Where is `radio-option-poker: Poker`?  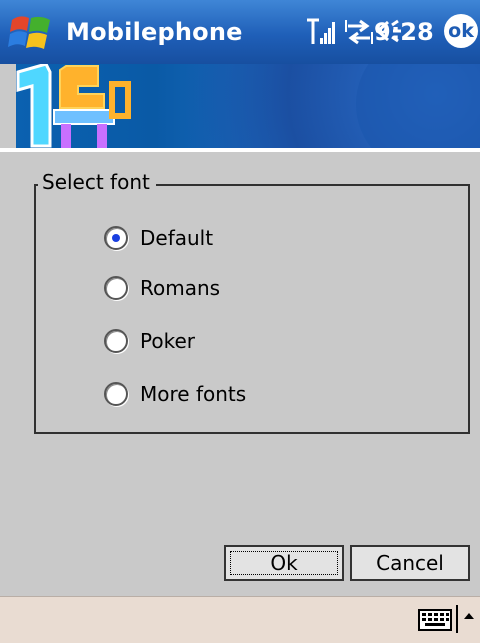 radio-option-poker: Poker is located at coordinates (149, 341).